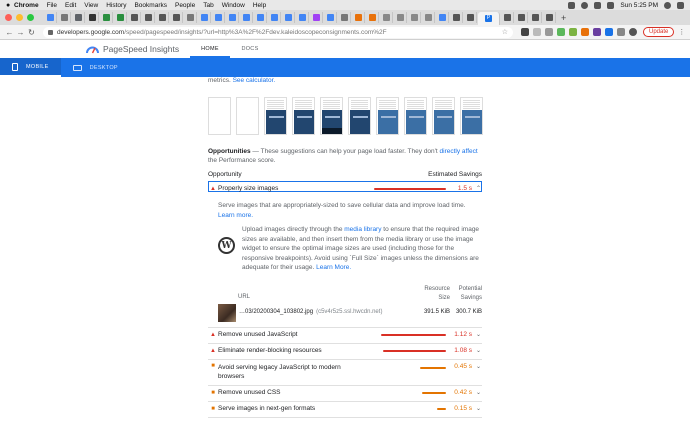 The image size is (690, 431). What do you see at coordinates (639, 5) in the screenshot?
I see `clock: Sun 5:25 PM` at bounding box center [639, 5].